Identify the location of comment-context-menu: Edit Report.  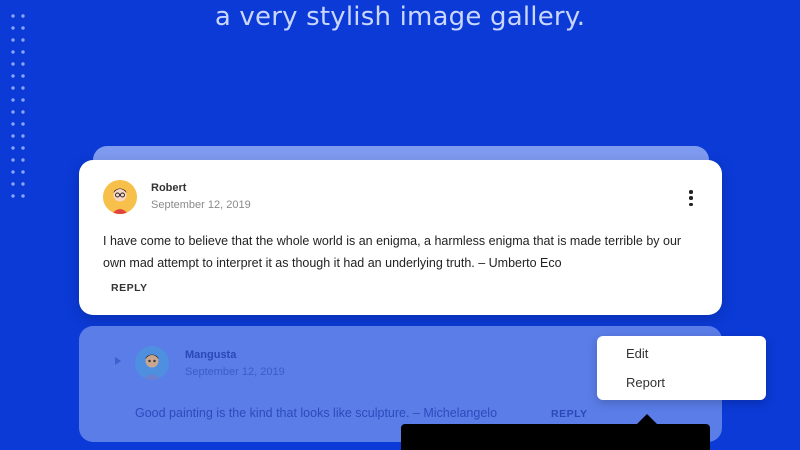
(681, 368).